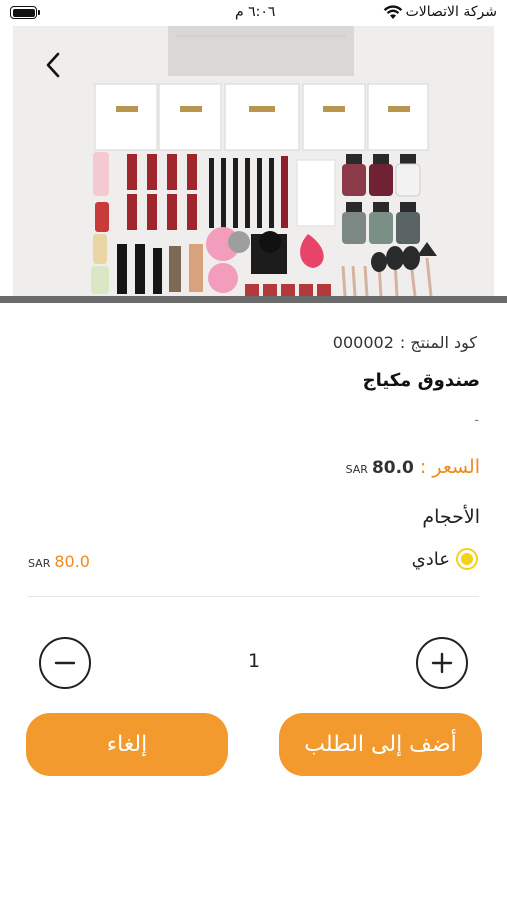 The height and width of the screenshot is (900, 507). What do you see at coordinates (25, 12) in the screenshot?
I see `battery-icon` at bounding box center [25, 12].